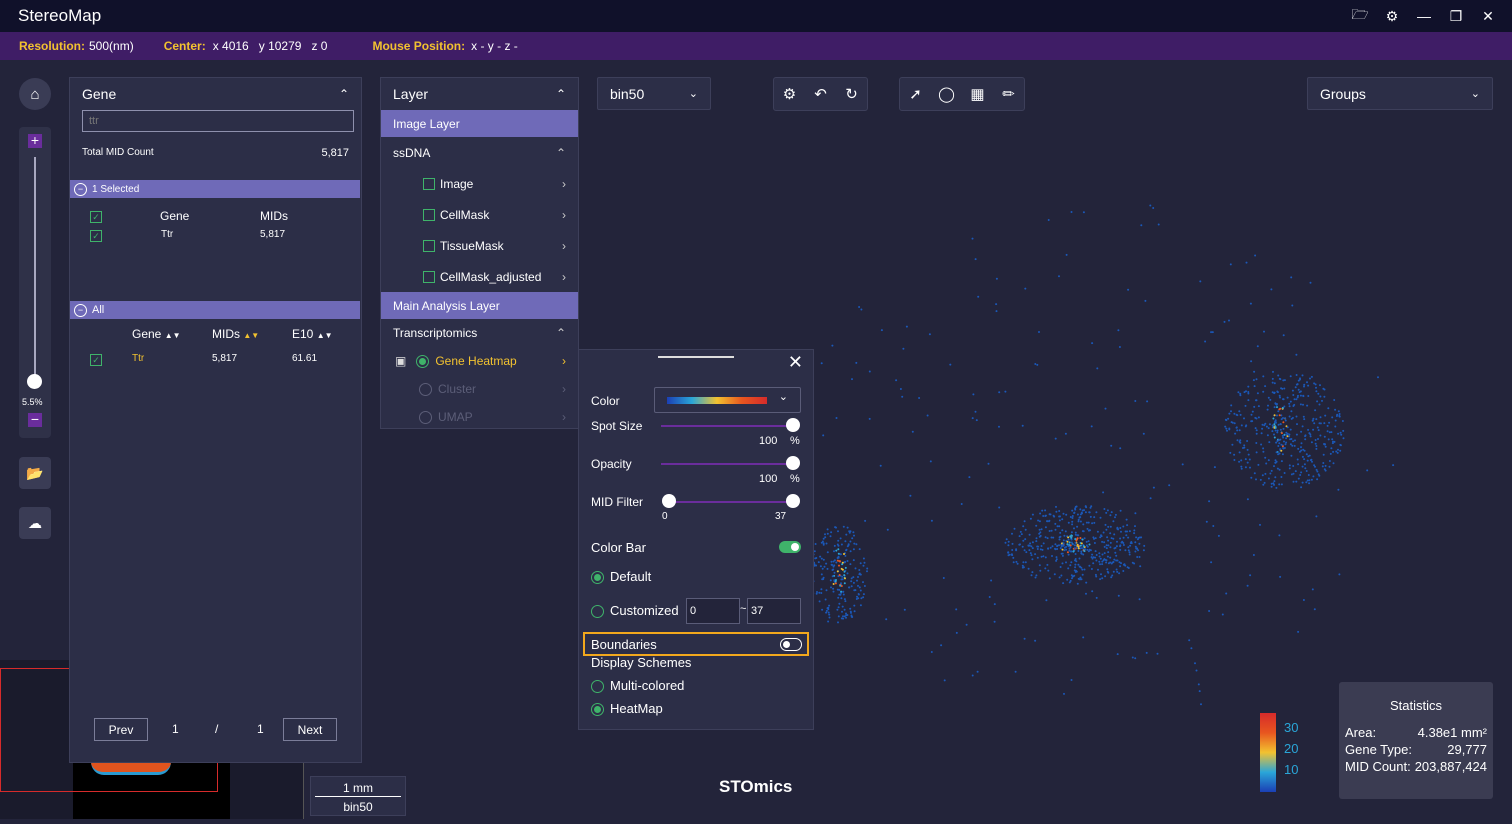  What do you see at coordinates (96, 217) in the screenshot?
I see `select-all-checkbox: ✓` at bounding box center [96, 217].